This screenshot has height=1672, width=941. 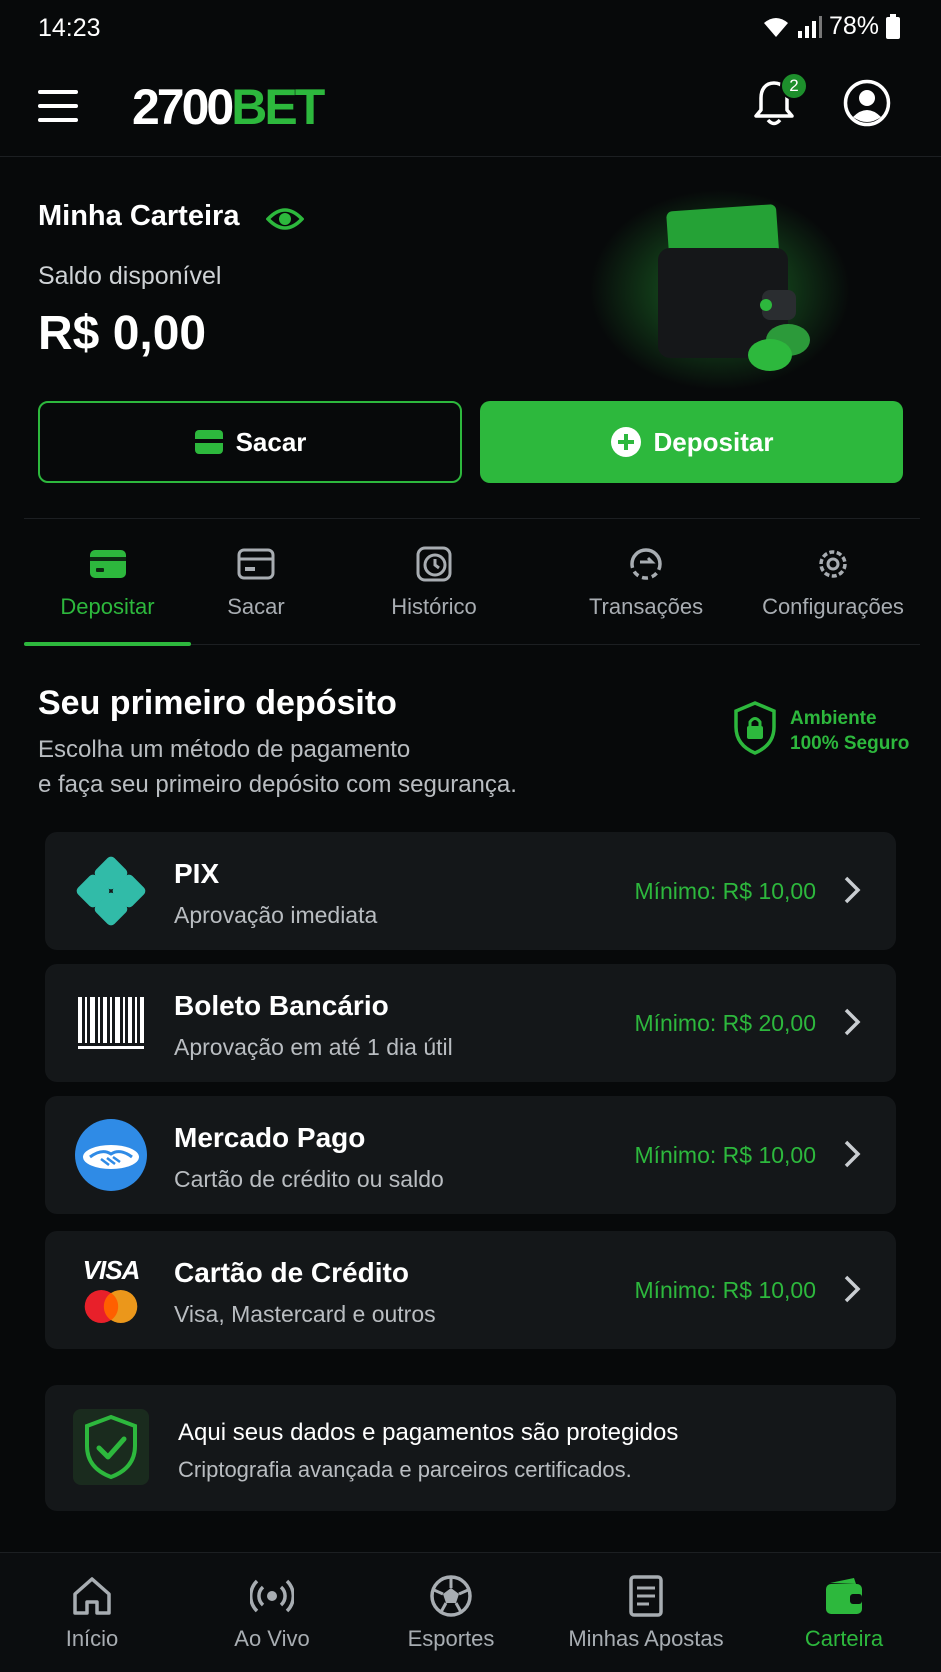 What do you see at coordinates (107, 564) in the screenshot?
I see `card-icon` at bounding box center [107, 564].